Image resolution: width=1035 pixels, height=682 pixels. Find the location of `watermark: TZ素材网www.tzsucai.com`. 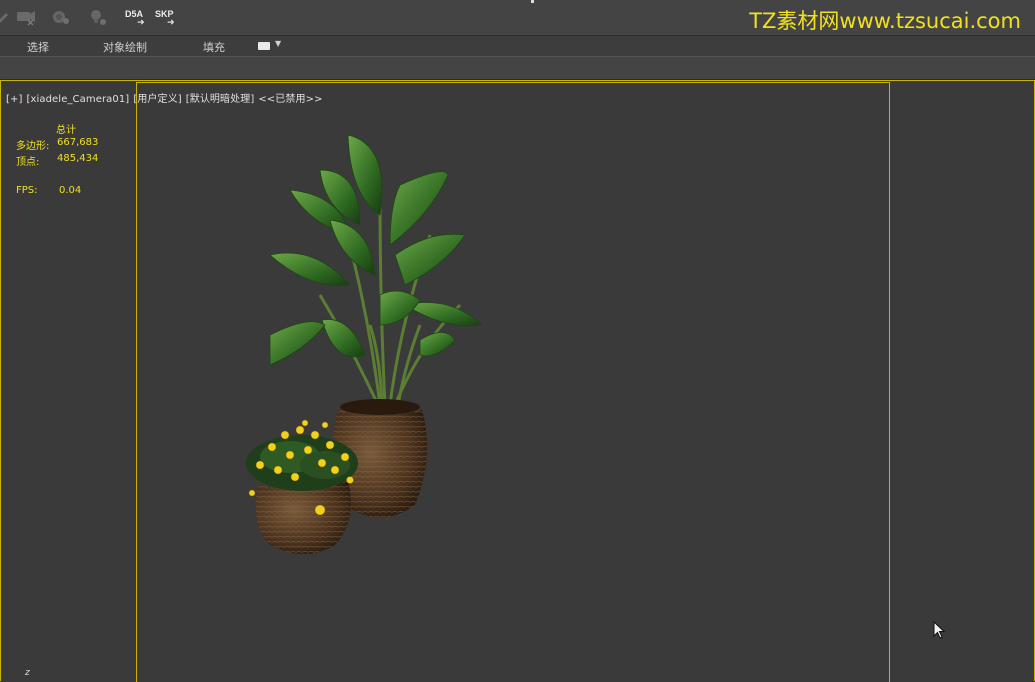

watermark: TZ素材网www.tzsucai.com is located at coordinates (885, 21).